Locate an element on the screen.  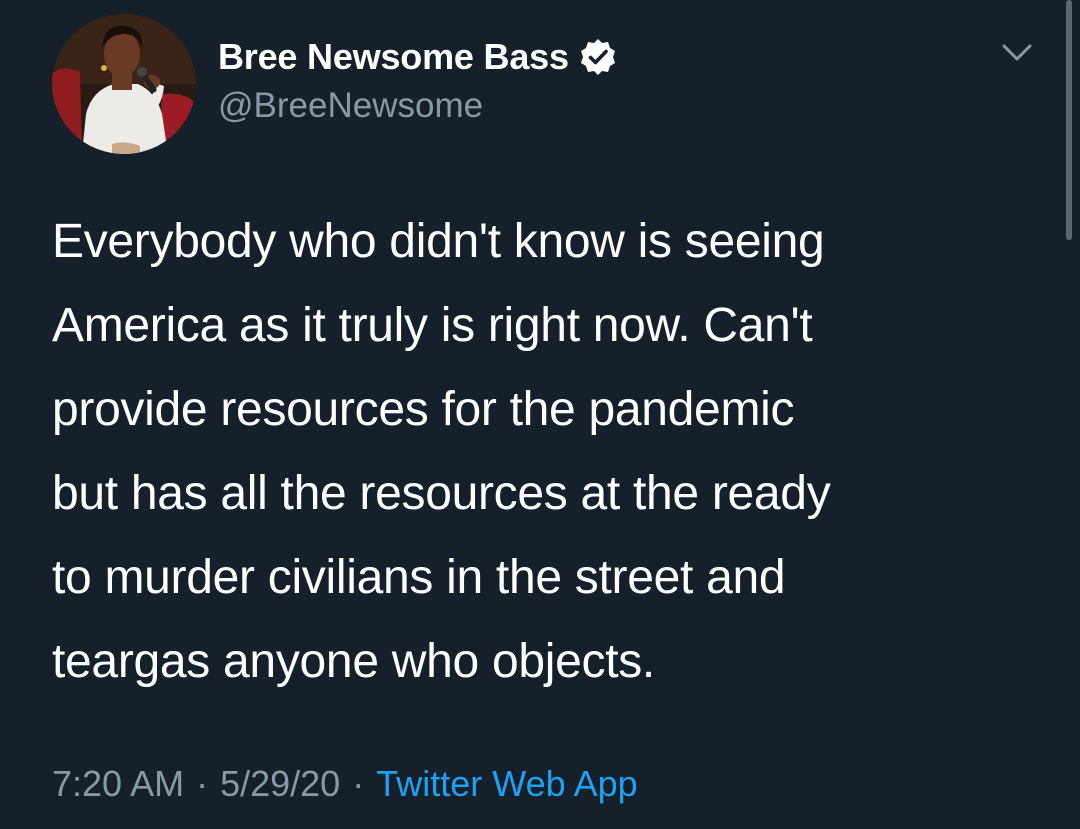
tweet-meta: 7:20 AM · 5/29/20 · Twitter Web App is located at coordinates (345, 784).